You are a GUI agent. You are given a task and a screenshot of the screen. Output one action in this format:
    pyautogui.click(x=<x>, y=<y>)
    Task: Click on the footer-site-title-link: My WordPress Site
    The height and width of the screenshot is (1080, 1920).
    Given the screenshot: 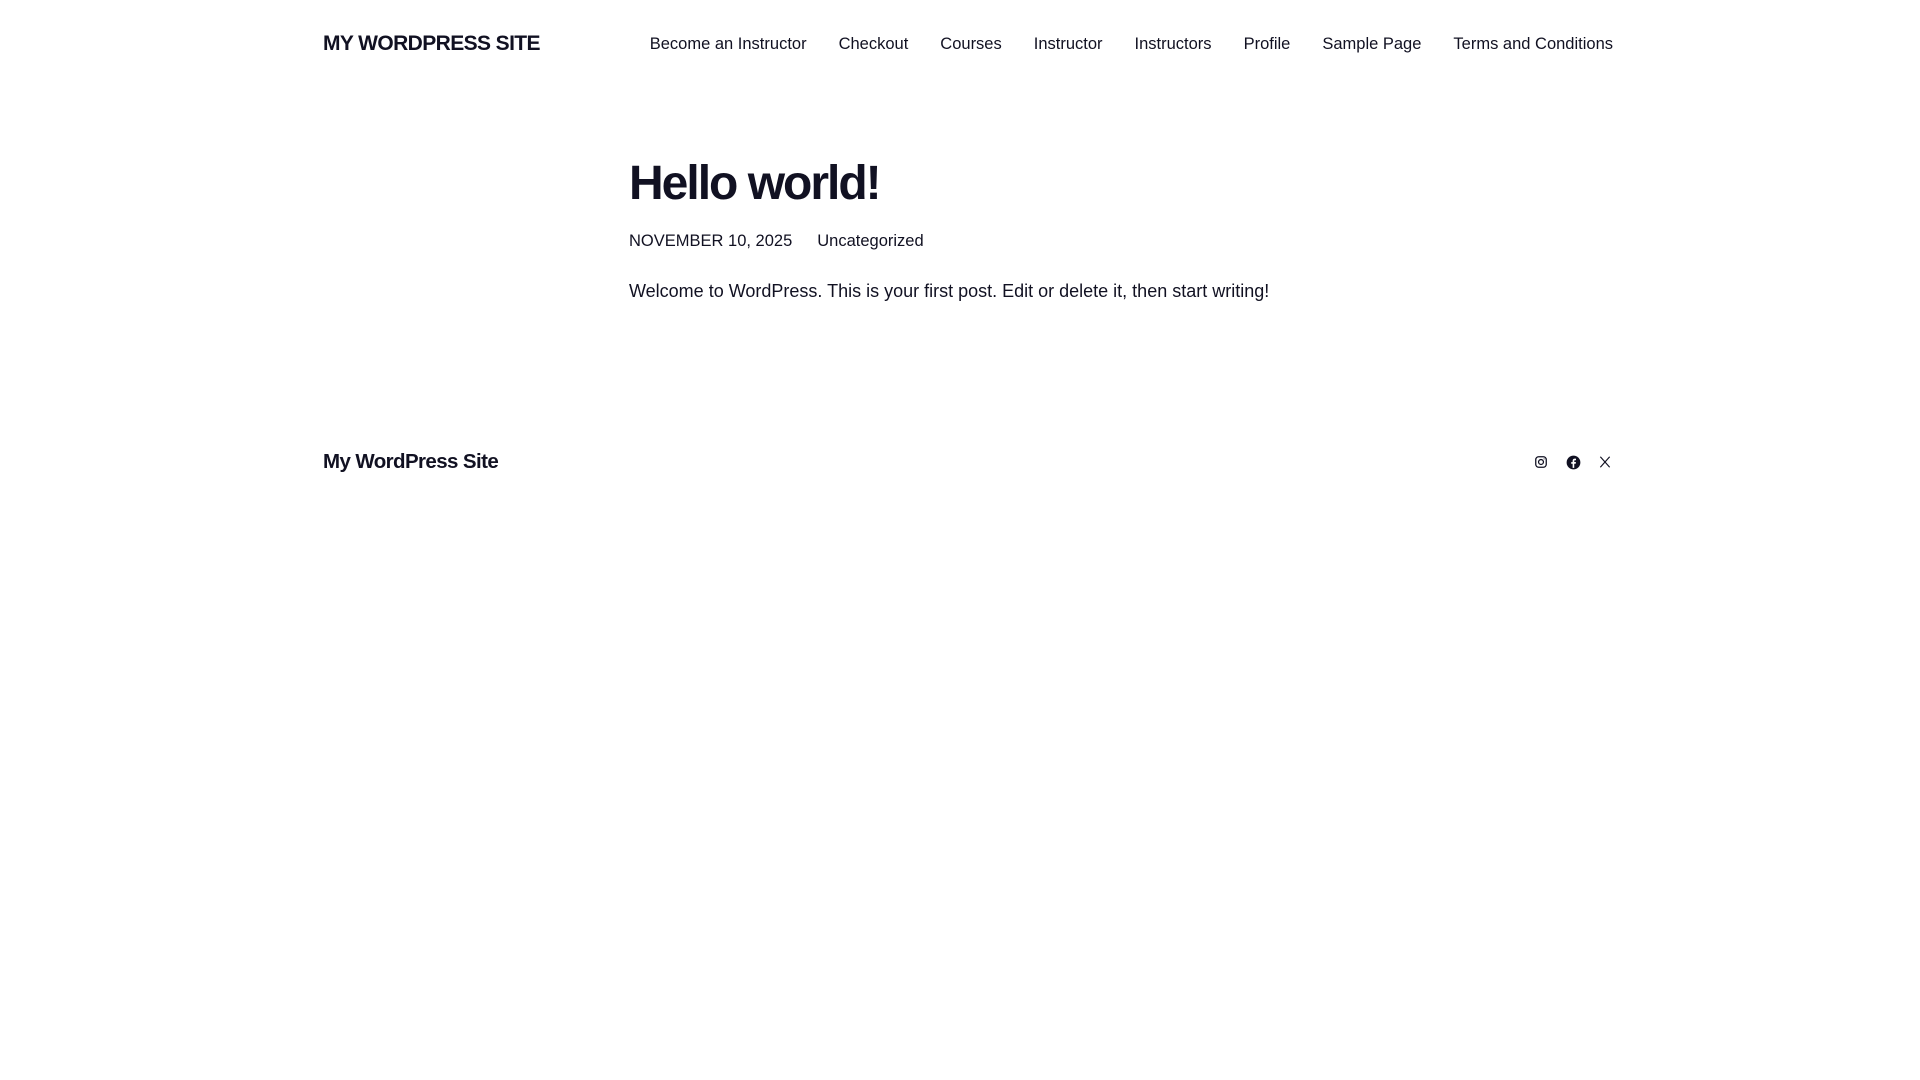 What is the action you would take?
    pyautogui.click(x=411, y=462)
    